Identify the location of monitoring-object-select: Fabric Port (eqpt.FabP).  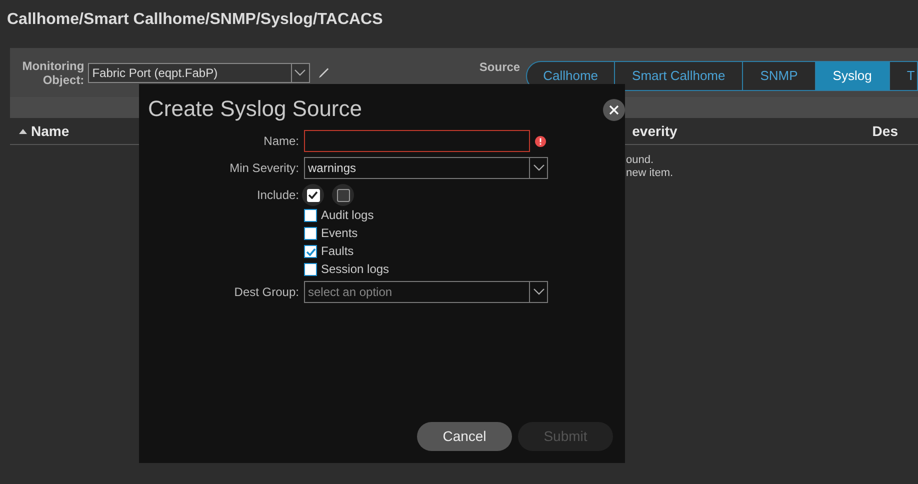
(199, 72).